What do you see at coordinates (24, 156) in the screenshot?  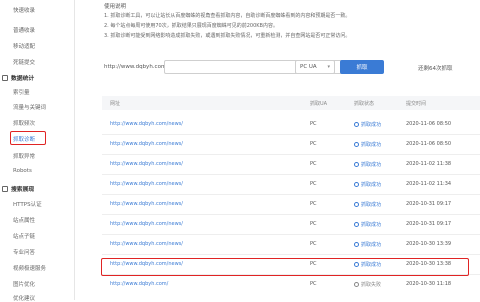 I see `sidebar-item-crawl-errors: 抓取异常` at bounding box center [24, 156].